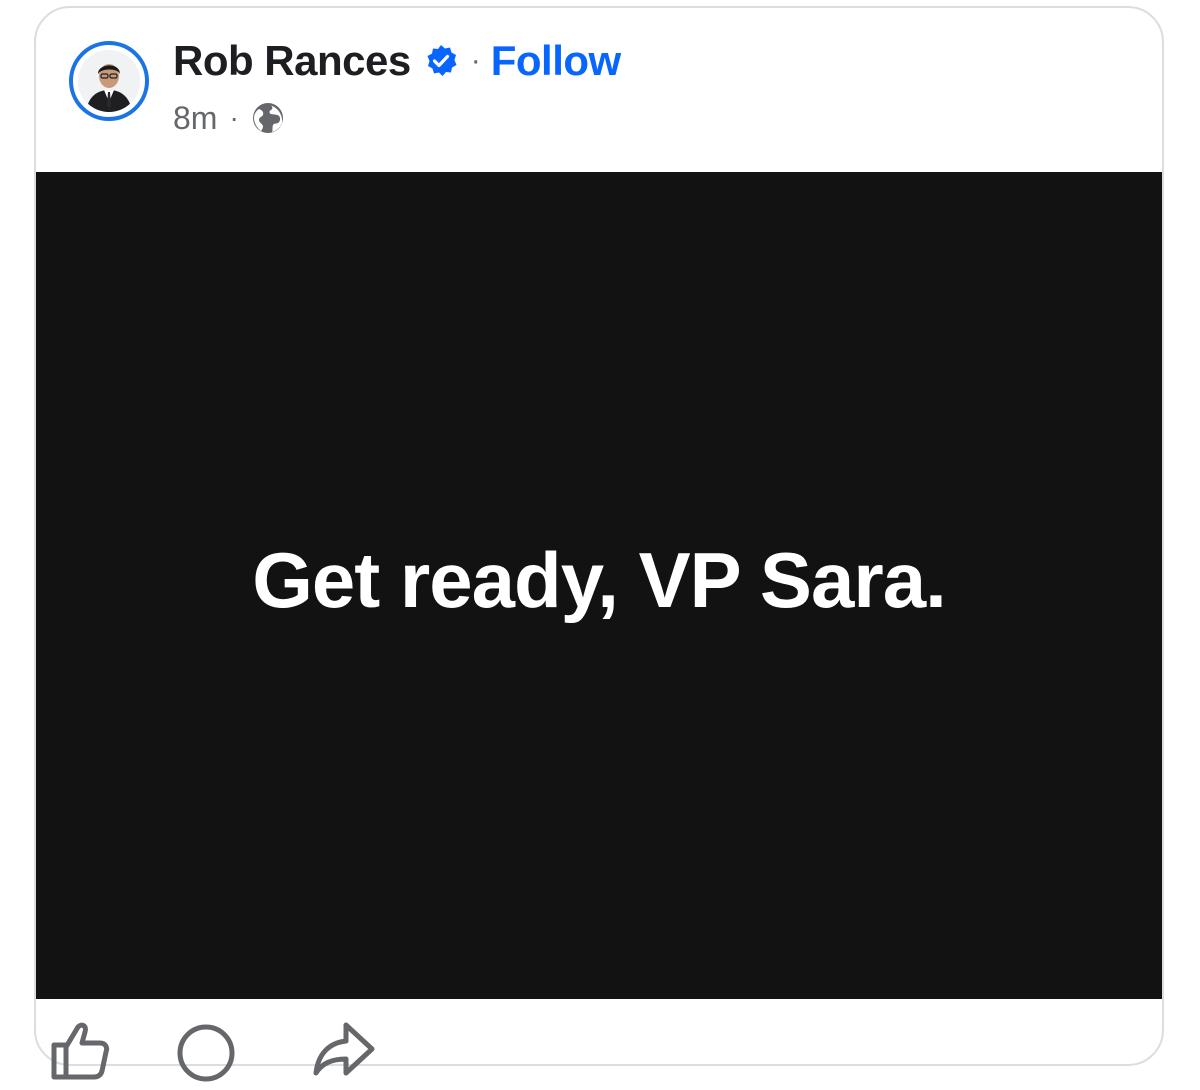 This screenshot has width=1200, height=1090. Describe the element at coordinates (599, 90) in the screenshot. I see `post-header: Rob Rances · Follow 8m ·` at that location.